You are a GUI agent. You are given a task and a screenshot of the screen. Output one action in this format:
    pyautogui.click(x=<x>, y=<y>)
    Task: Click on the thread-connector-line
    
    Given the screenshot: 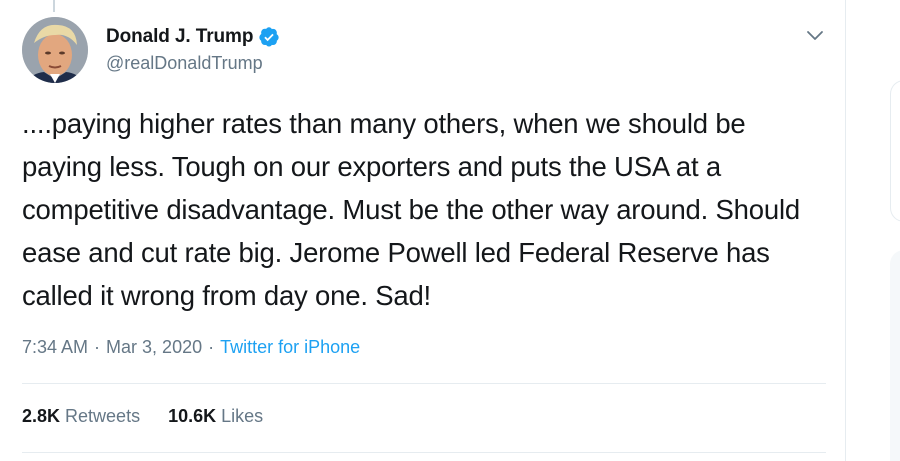 What is the action you would take?
    pyautogui.click(x=54, y=6)
    